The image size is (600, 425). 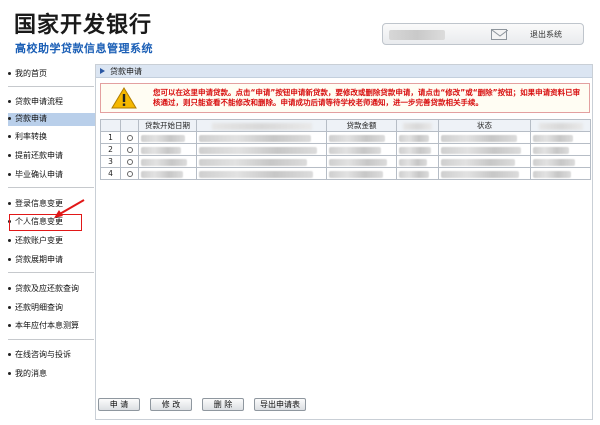 What do you see at coordinates (50, 374) in the screenshot?
I see `sidebar-item-my-messages: 我的消息` at bounding box center [50, 374].